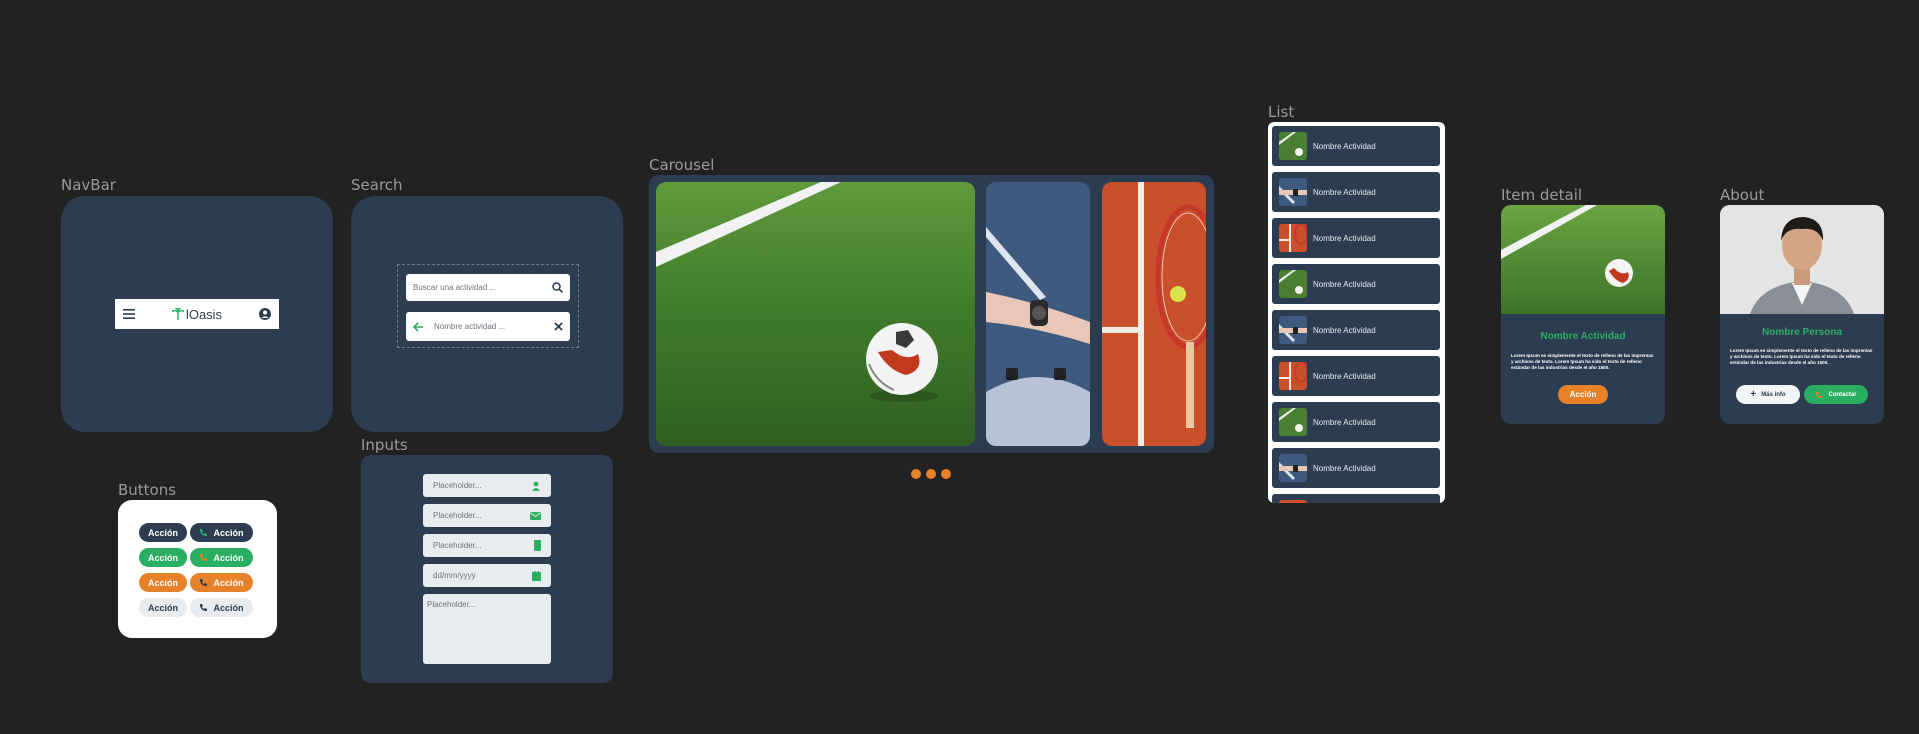  I want to click on carousel-frame-label: Carousel, so click(682, 165).